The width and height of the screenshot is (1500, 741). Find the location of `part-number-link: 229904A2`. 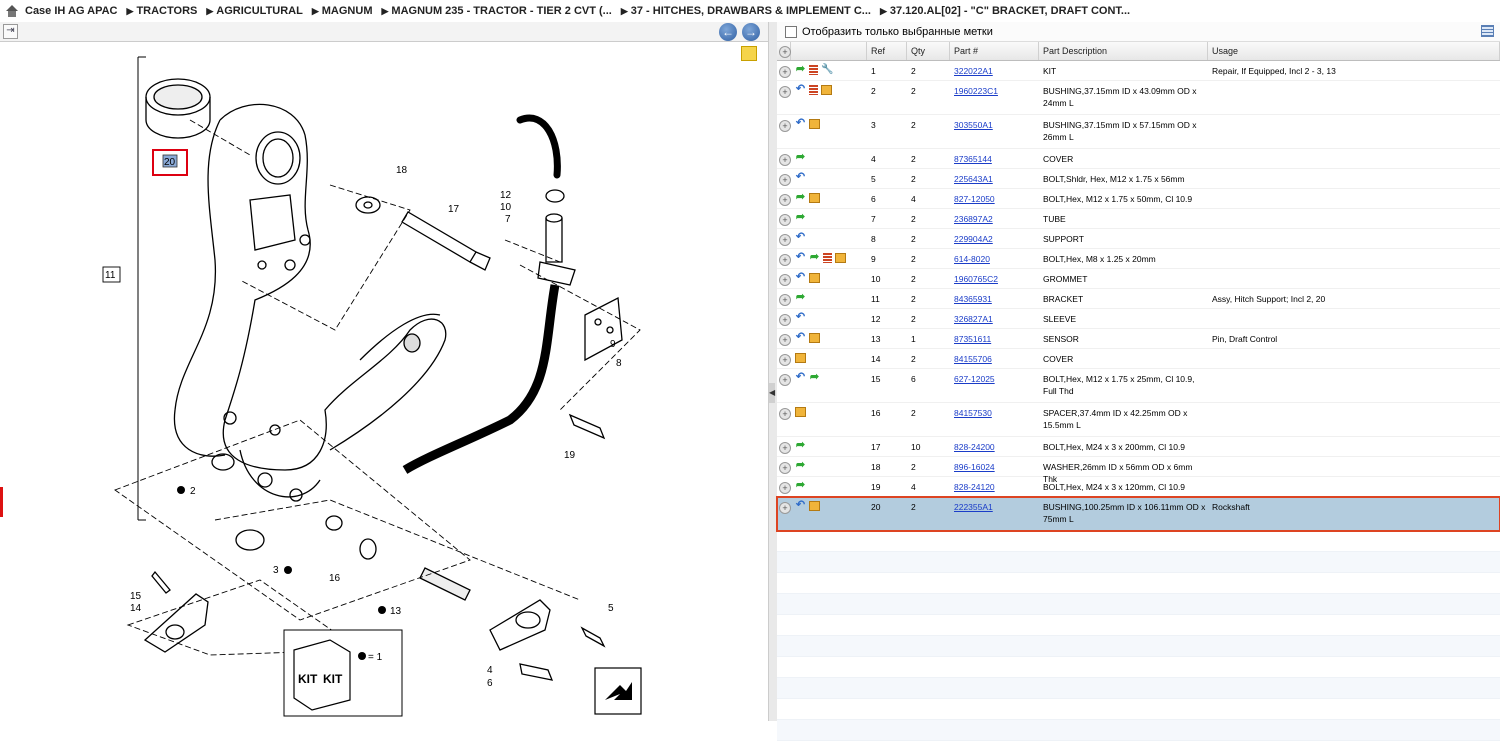

part-number-link: 229904A2 is located at coordinates (994, 238).